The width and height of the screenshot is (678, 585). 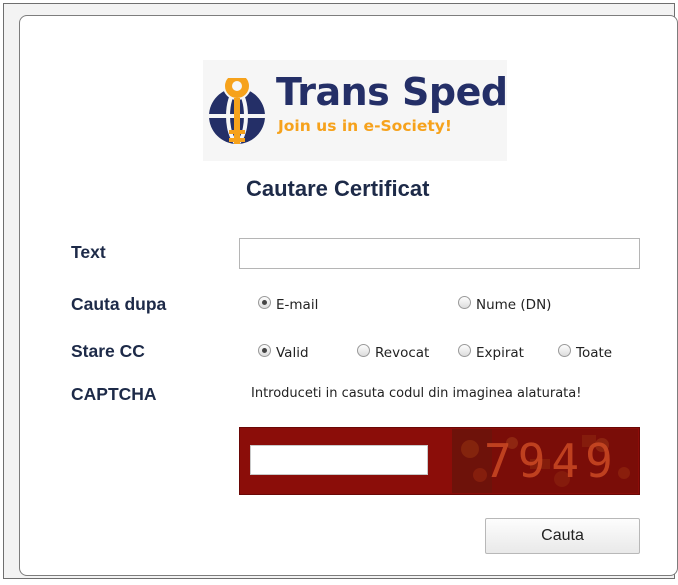 What do you see at coordinates (365, 126) in the screenshot?
I see `logo-tagline: Join us in e-Society!` at bounding box center [365, 126].